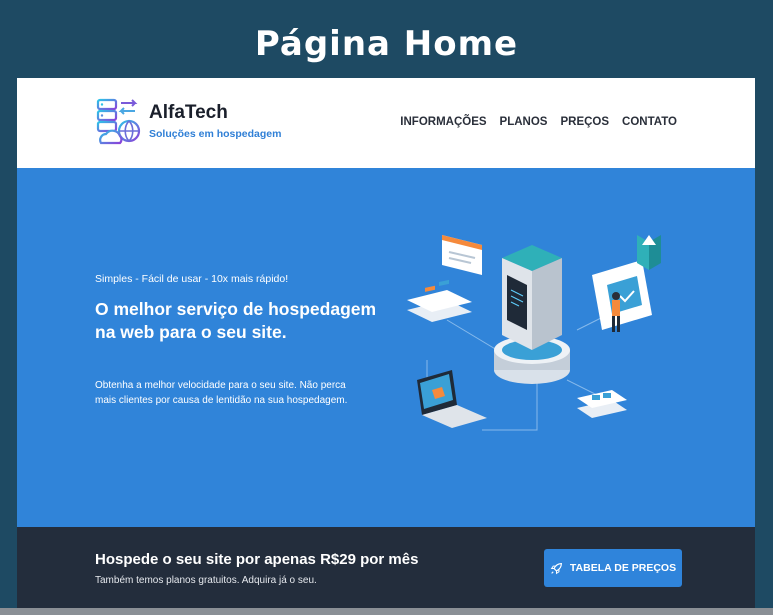 This screenshot has height=615, width=773. Describe the element at coordinates (443, 122) in the screenshot. I see `nav-item-informacoes: INFORMAÇÕES` at that location.